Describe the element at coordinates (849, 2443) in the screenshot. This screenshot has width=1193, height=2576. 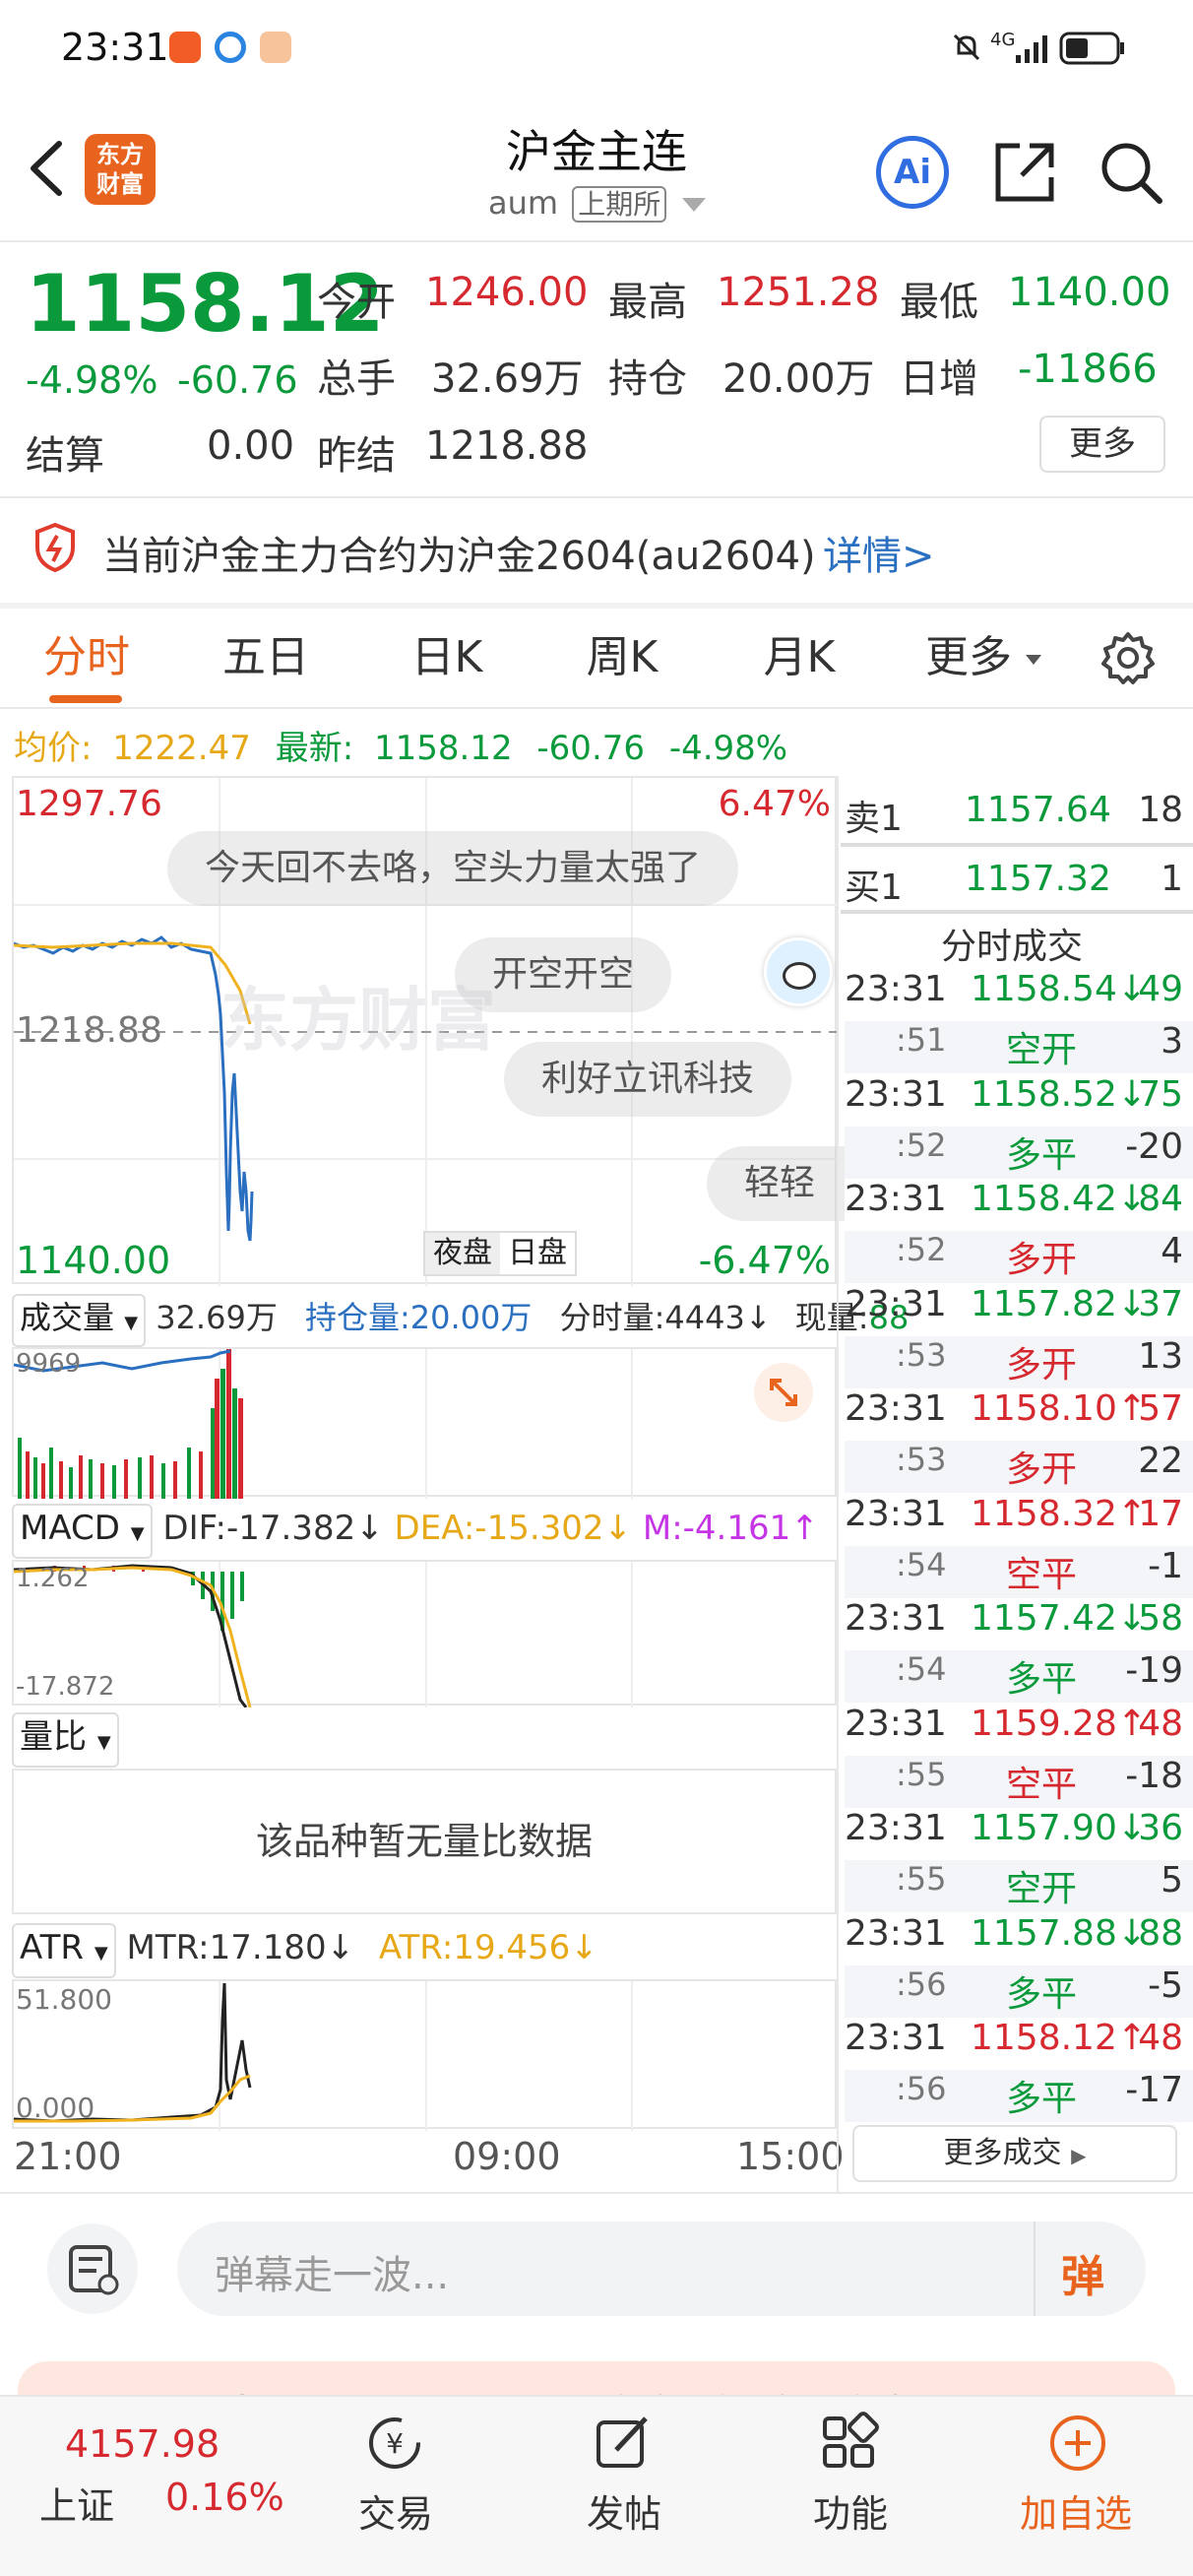
I see `functions-icon` at that location.